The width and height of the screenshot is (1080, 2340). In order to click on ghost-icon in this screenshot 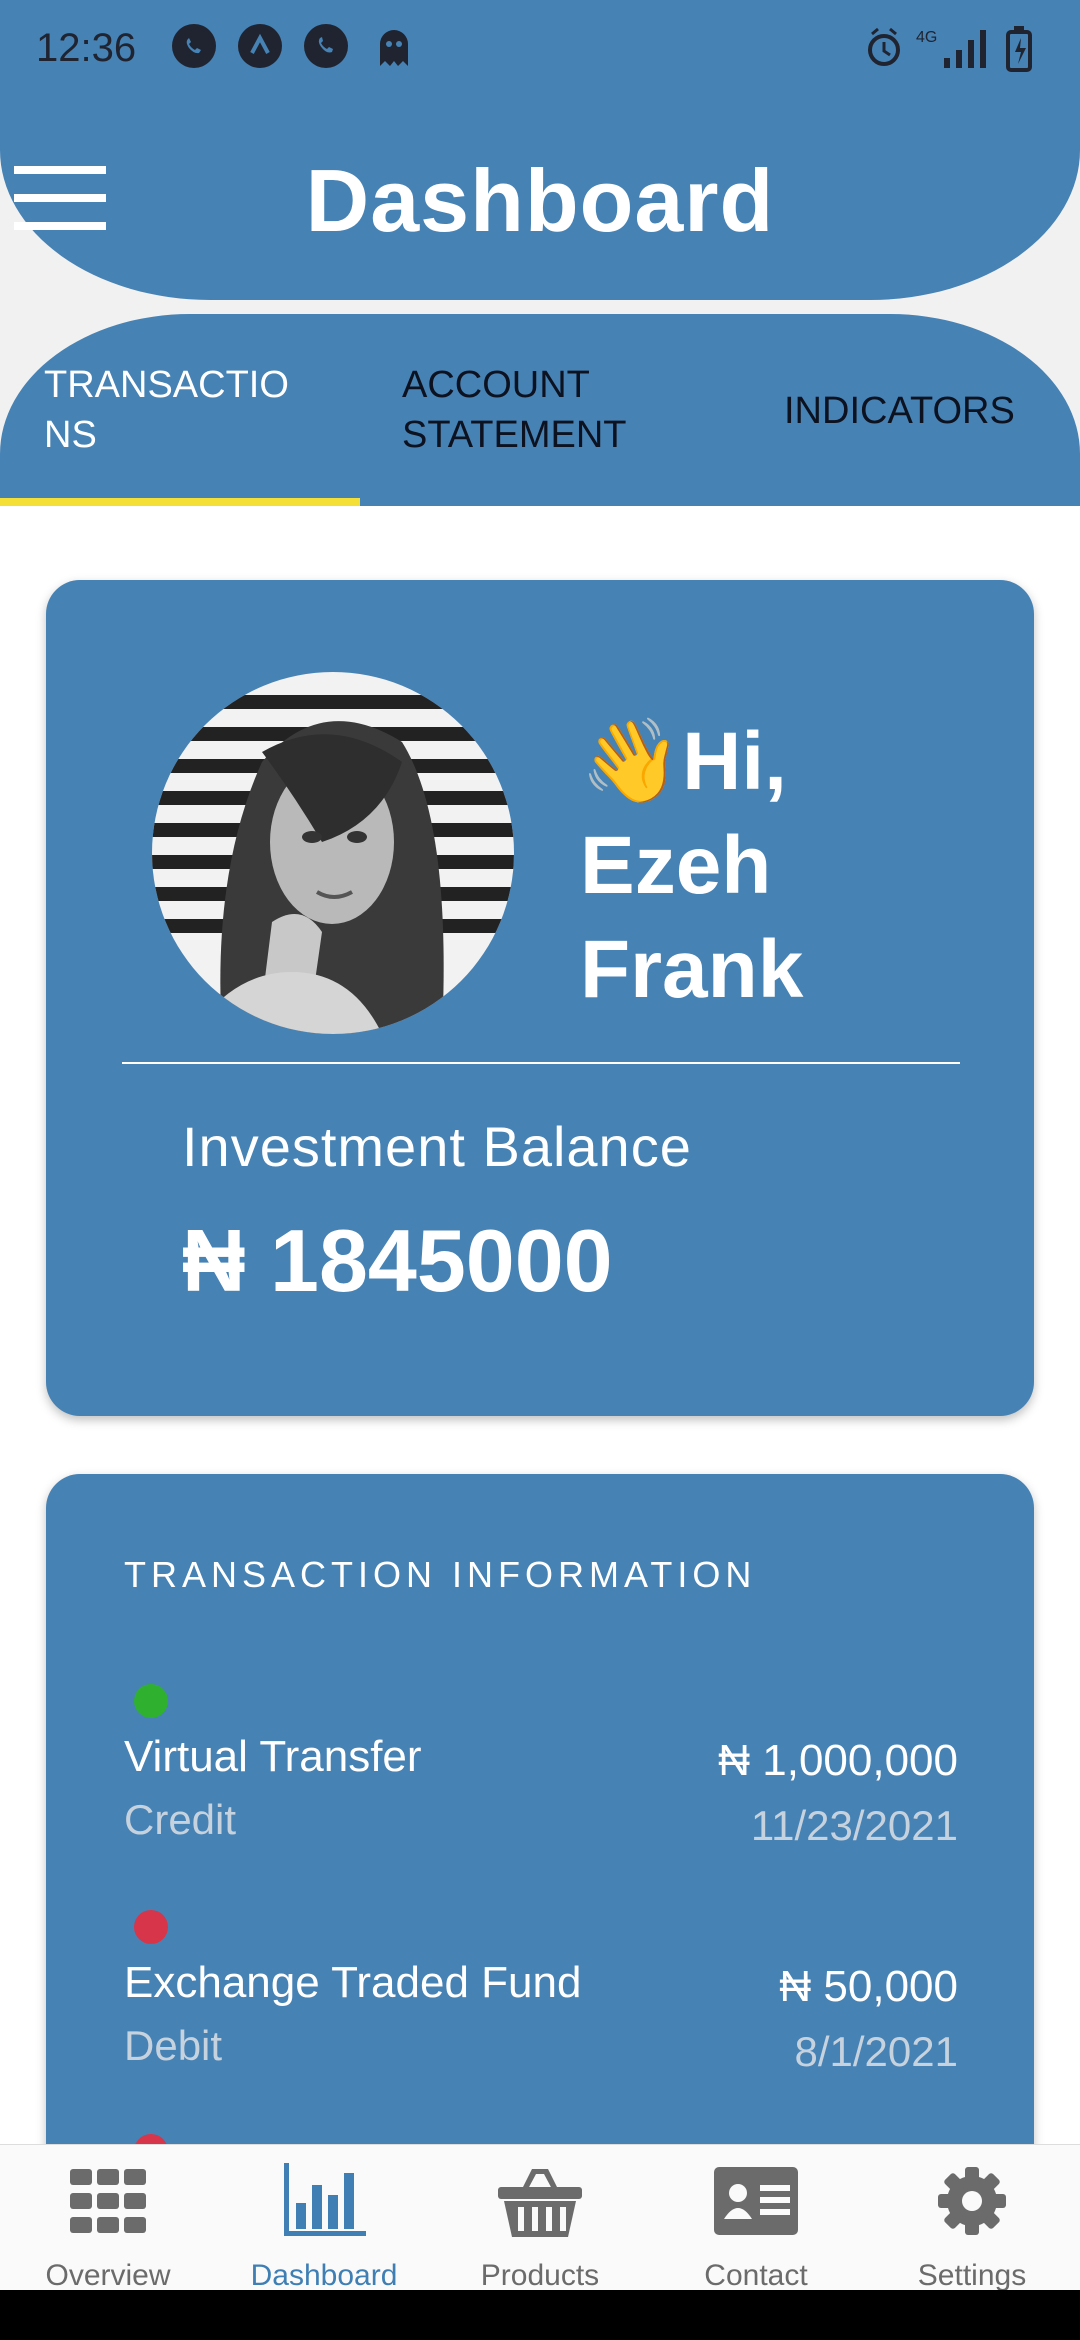, I will do `click(394, 49)`.